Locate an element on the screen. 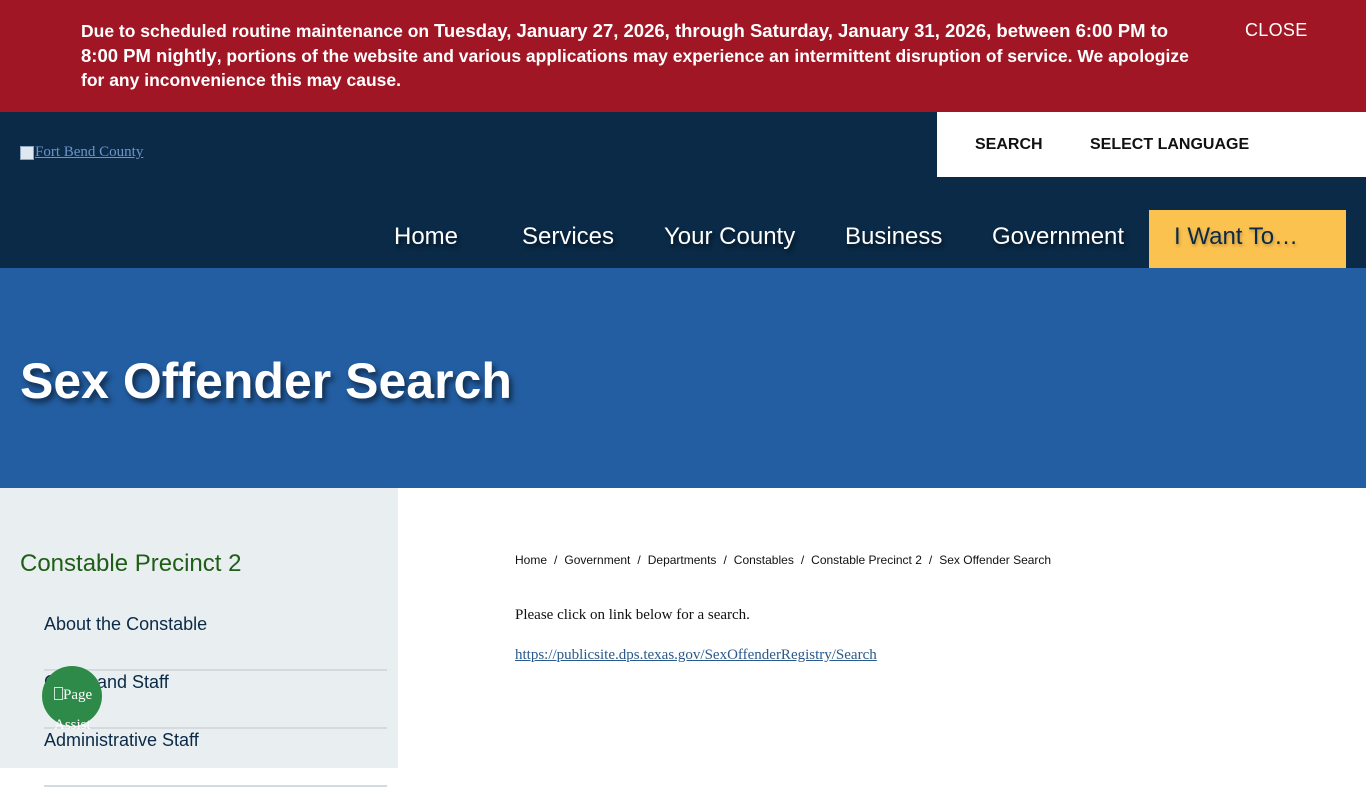 Image resolution: width=1366 pixels, height=787 pixels. alert-text-lead: Due to scheduled routine maintenance on is located at coordinates (257, 31).